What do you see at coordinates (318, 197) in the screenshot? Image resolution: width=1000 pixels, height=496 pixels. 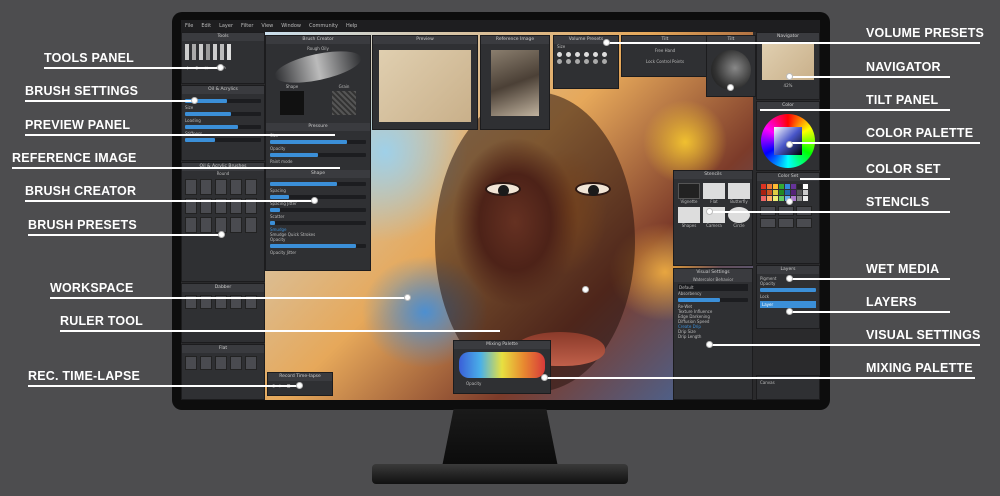 I see `spacing-slider` at bounding box center [318, 197].